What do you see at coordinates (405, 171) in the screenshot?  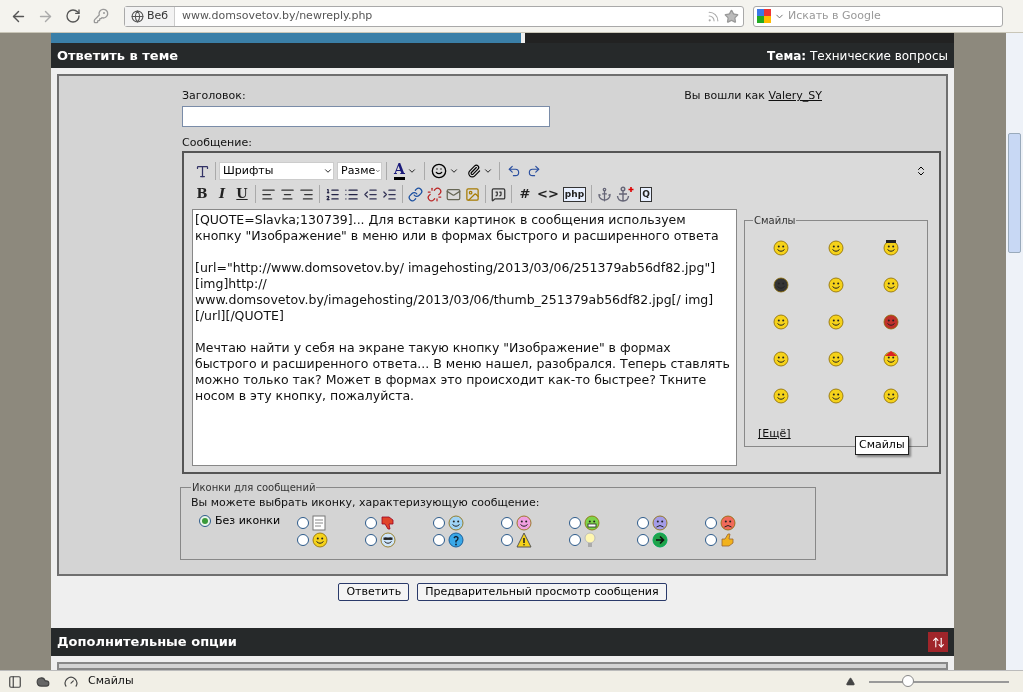 I see `text-color-button: A` at bounding box center [405, 171].